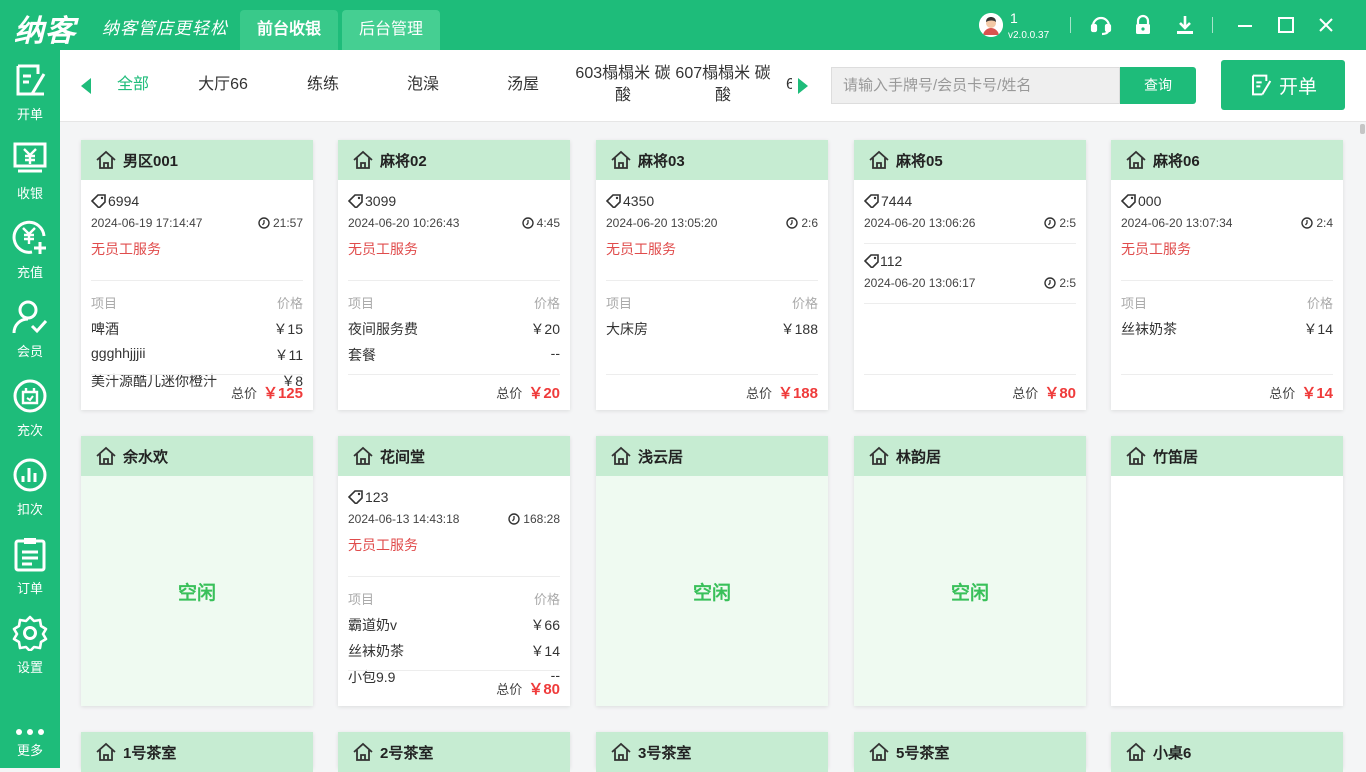 This screenshot has width=1366, height=772. Describe the element at coordinates (29, 114) in the screenshot. I see `sidebar-item-label: 开单` at that location.